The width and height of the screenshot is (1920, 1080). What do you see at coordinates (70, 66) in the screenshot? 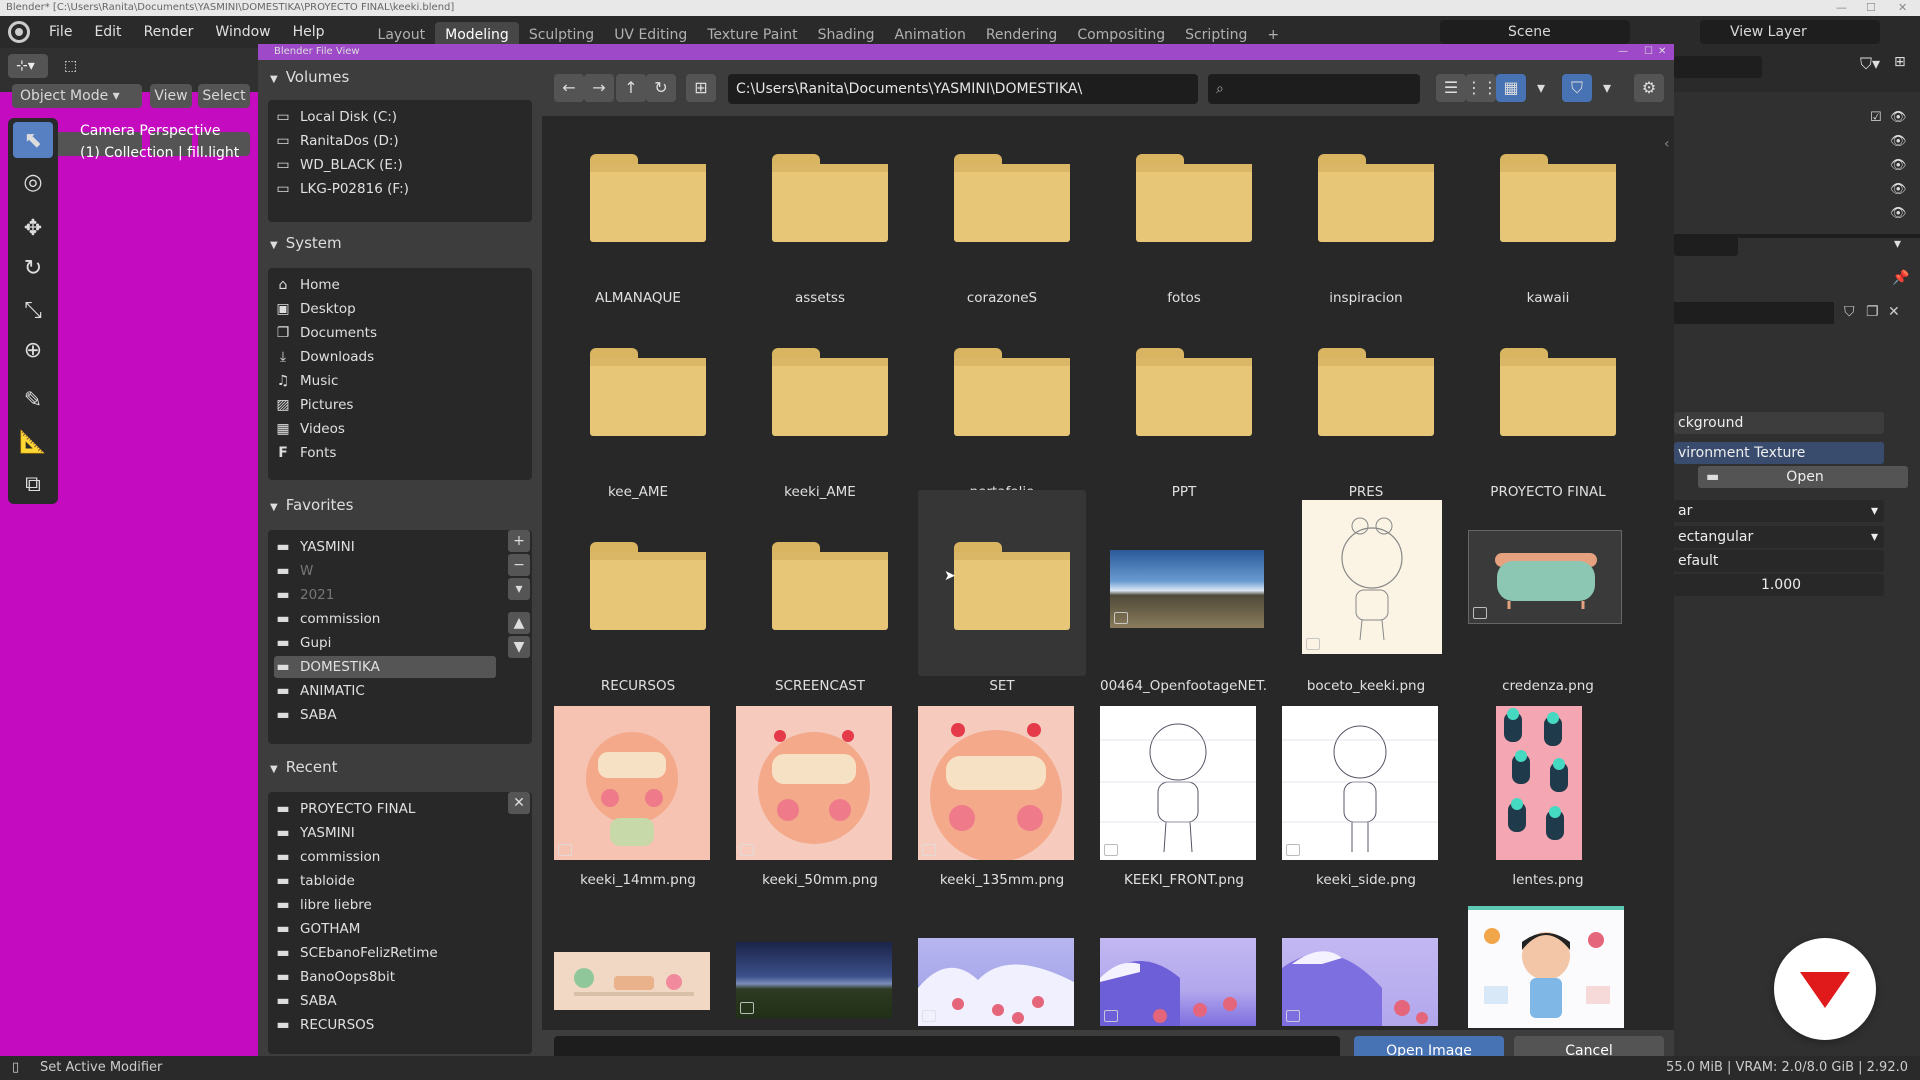
I see `select-box-icon: ⬚` at bounding box center [70, 66].